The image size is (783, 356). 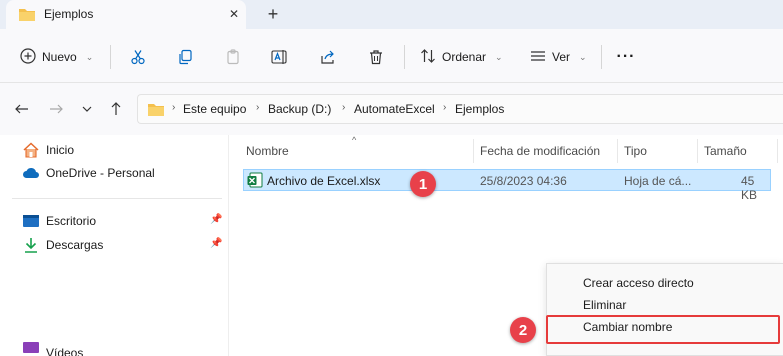 I want to click on video-icon, so click(x=31, y=347).